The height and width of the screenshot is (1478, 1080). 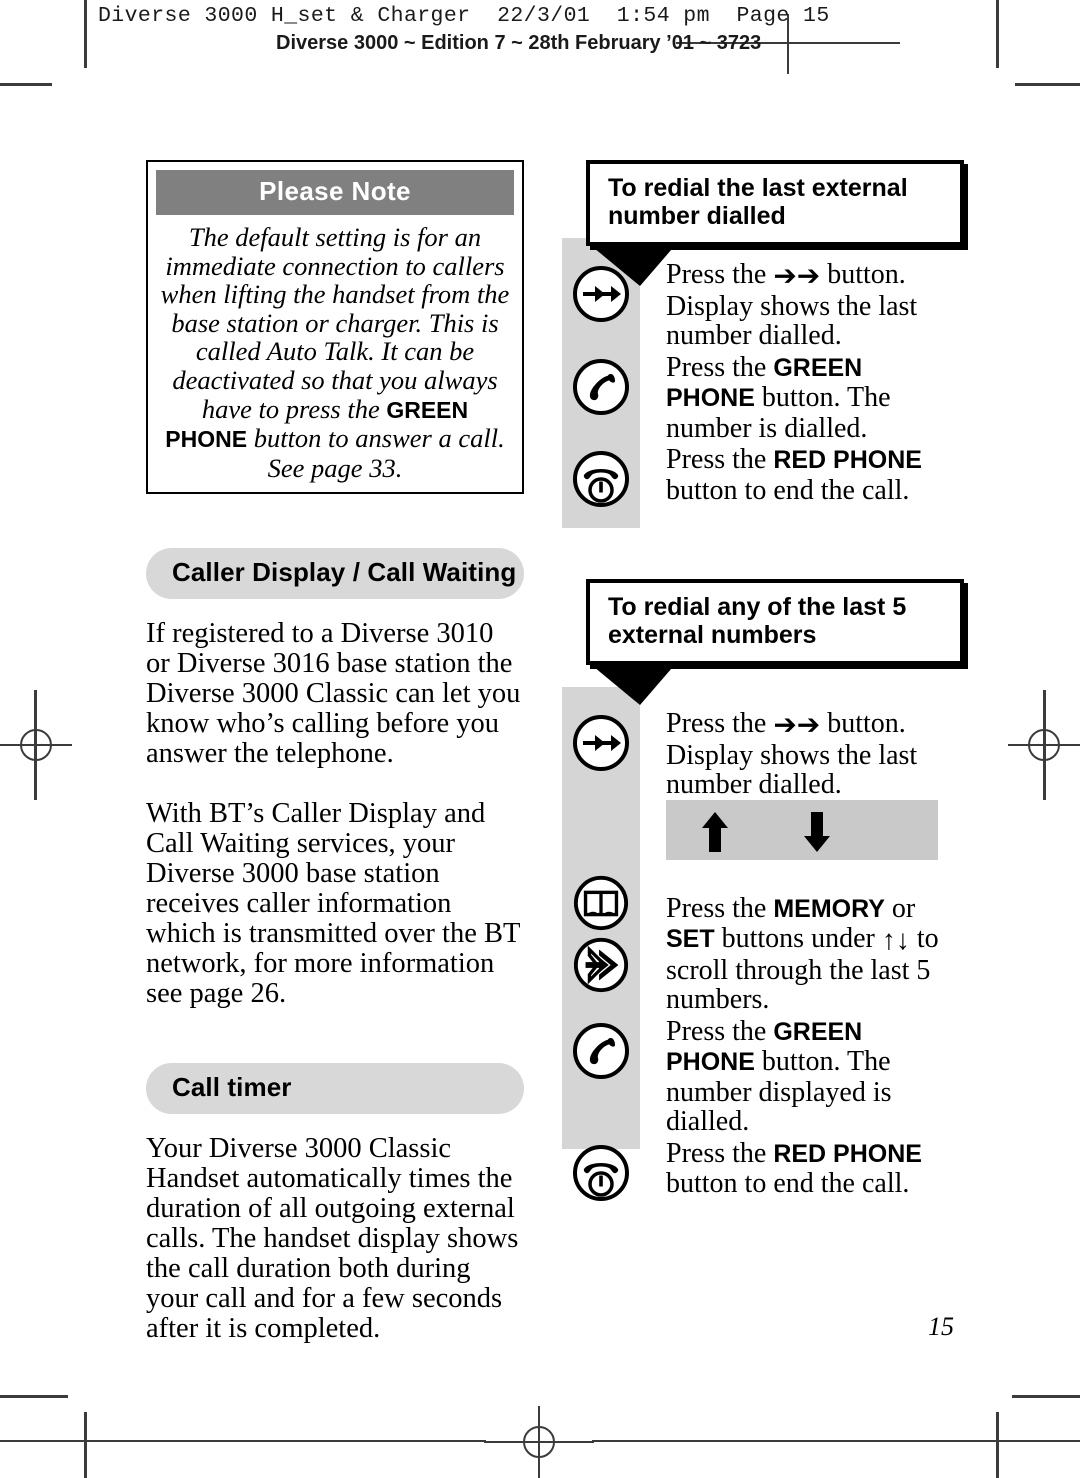 I want to click on step-text-mid: buttons under, so click(x=798, y=938).